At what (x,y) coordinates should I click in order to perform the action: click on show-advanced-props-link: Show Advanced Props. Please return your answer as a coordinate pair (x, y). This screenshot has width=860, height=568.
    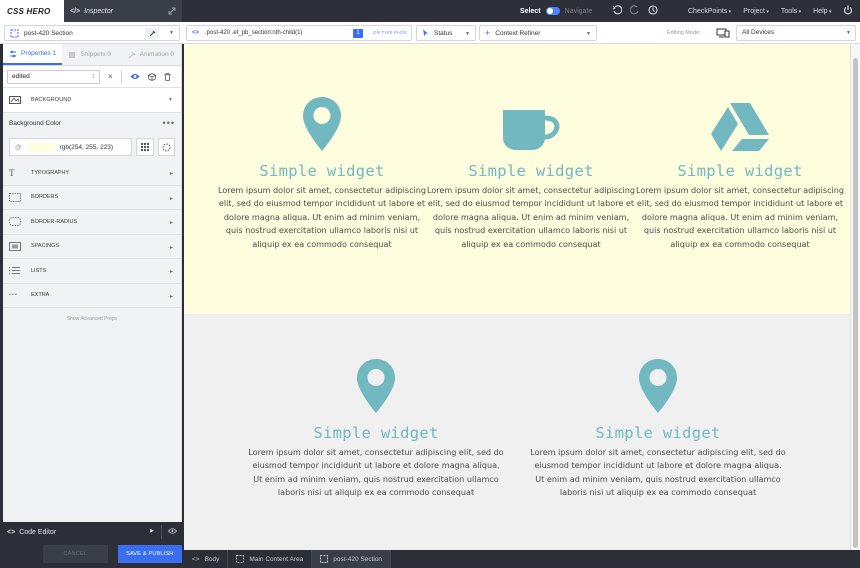
    Looking at the image, I should click on (92, 319).